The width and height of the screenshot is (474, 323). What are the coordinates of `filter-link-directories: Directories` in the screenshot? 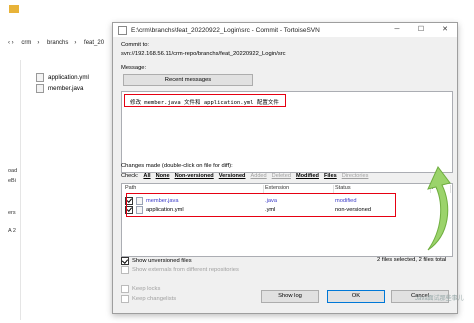 It's located at (355, 176).